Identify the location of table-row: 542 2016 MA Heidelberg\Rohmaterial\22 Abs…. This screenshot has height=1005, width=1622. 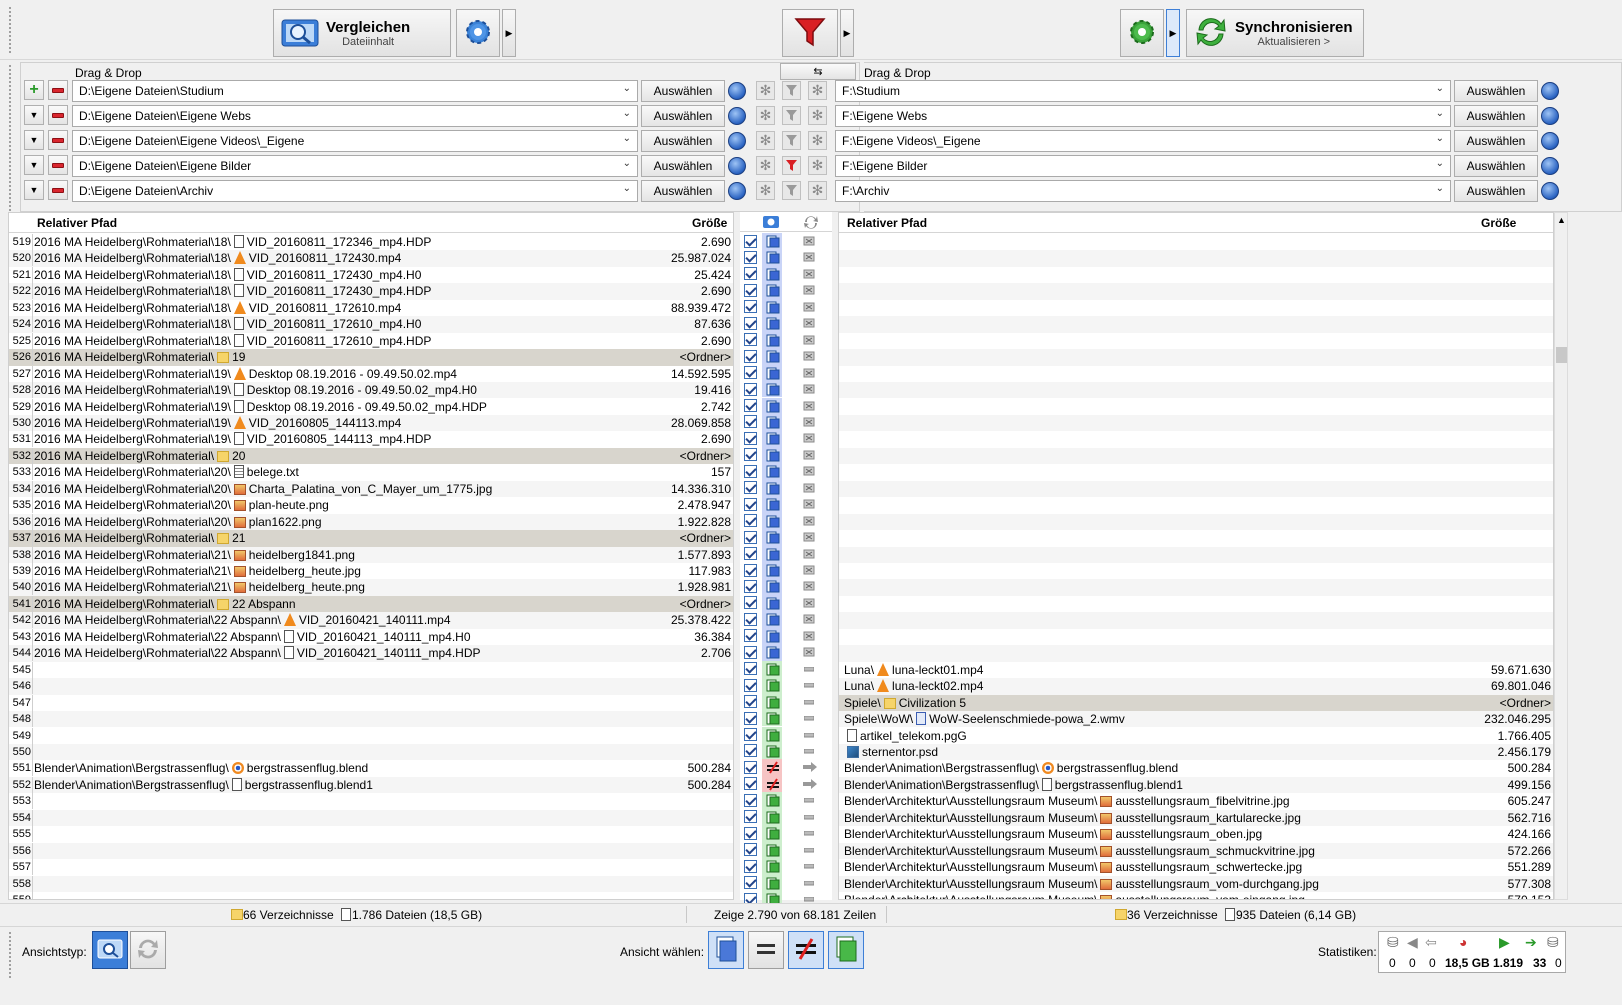
(371, 620).